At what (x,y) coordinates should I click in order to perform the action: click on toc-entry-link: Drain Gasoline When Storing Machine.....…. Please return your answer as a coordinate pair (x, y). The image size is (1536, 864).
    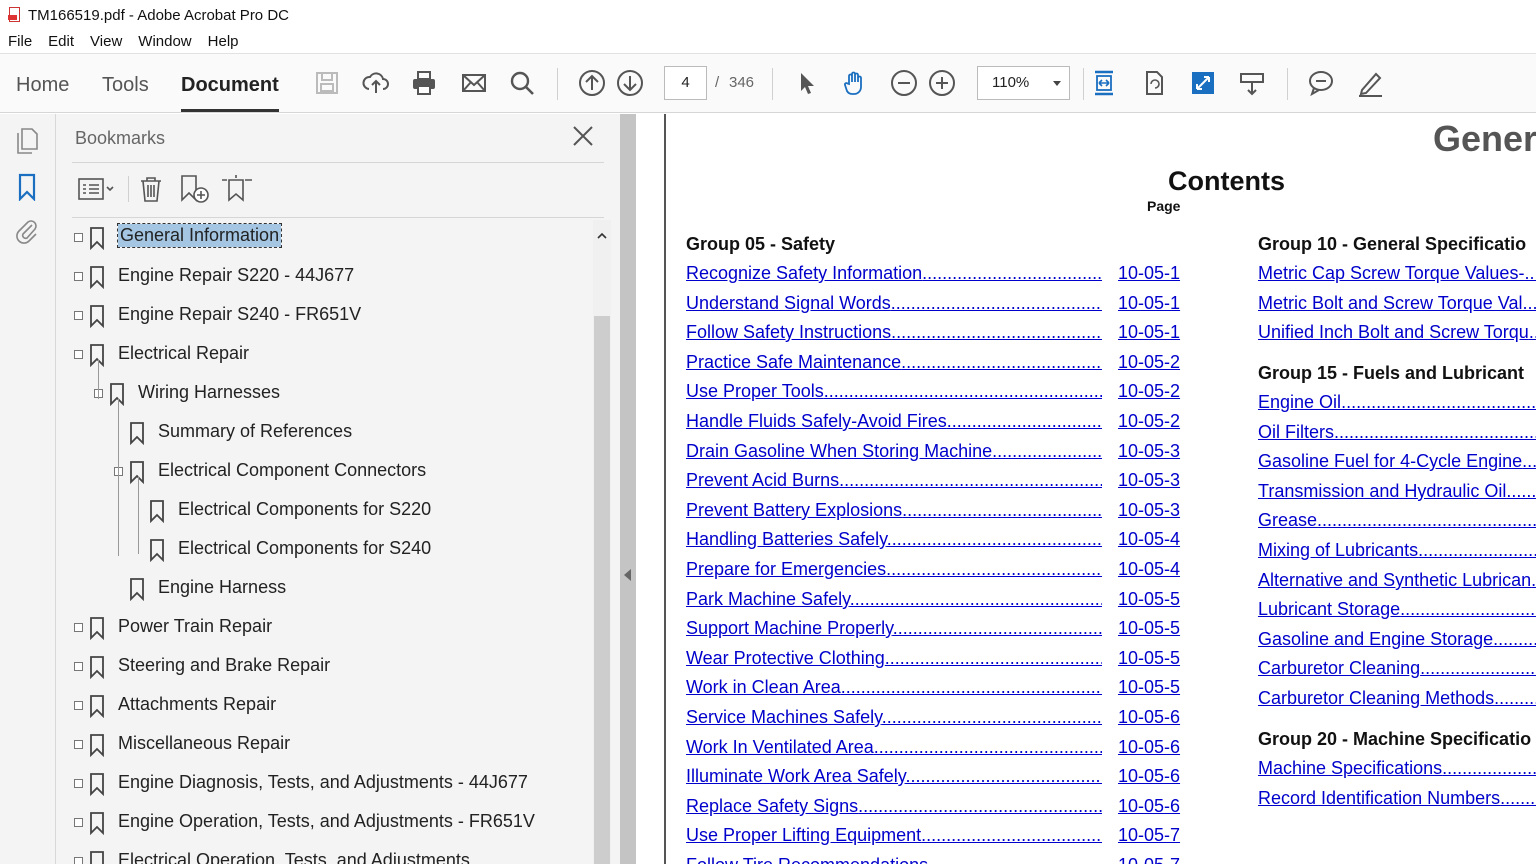
    Looking at the image, I should click on (894, 451).